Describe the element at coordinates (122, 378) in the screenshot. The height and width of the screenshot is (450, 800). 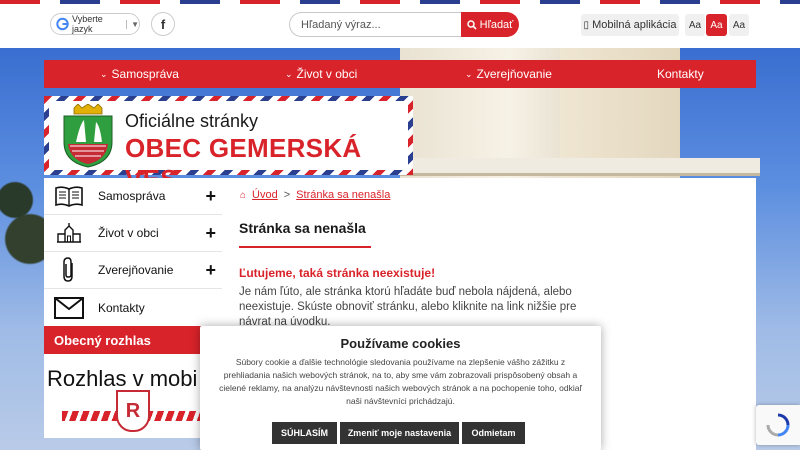
I see `rozhlas-text: Rozhlas v mobi` at that location.